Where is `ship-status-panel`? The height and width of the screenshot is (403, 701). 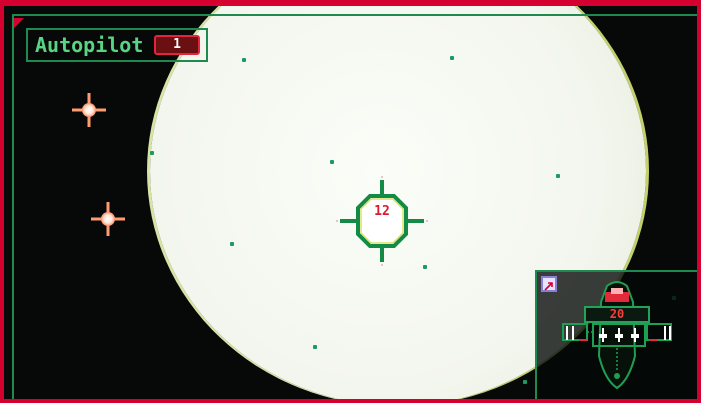 ship-status-panel is located at coordinates (616, 334).